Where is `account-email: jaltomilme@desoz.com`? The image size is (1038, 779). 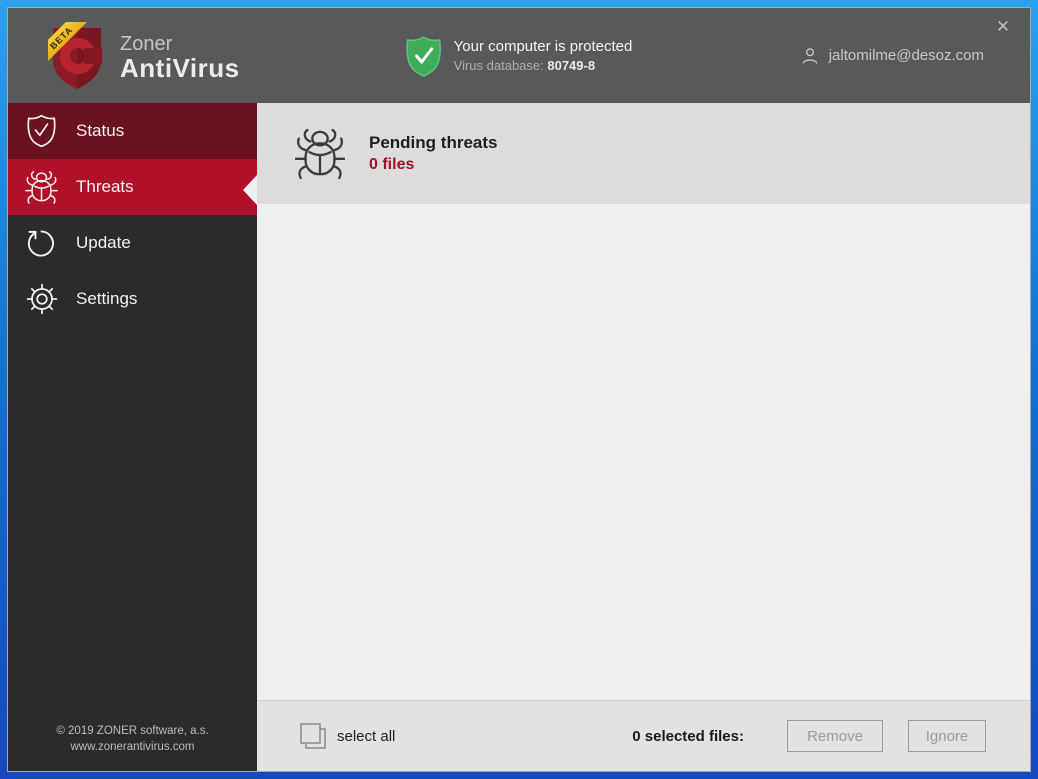 account-email: jaltomilme@desoz.com is located at coordinates (906, 55).